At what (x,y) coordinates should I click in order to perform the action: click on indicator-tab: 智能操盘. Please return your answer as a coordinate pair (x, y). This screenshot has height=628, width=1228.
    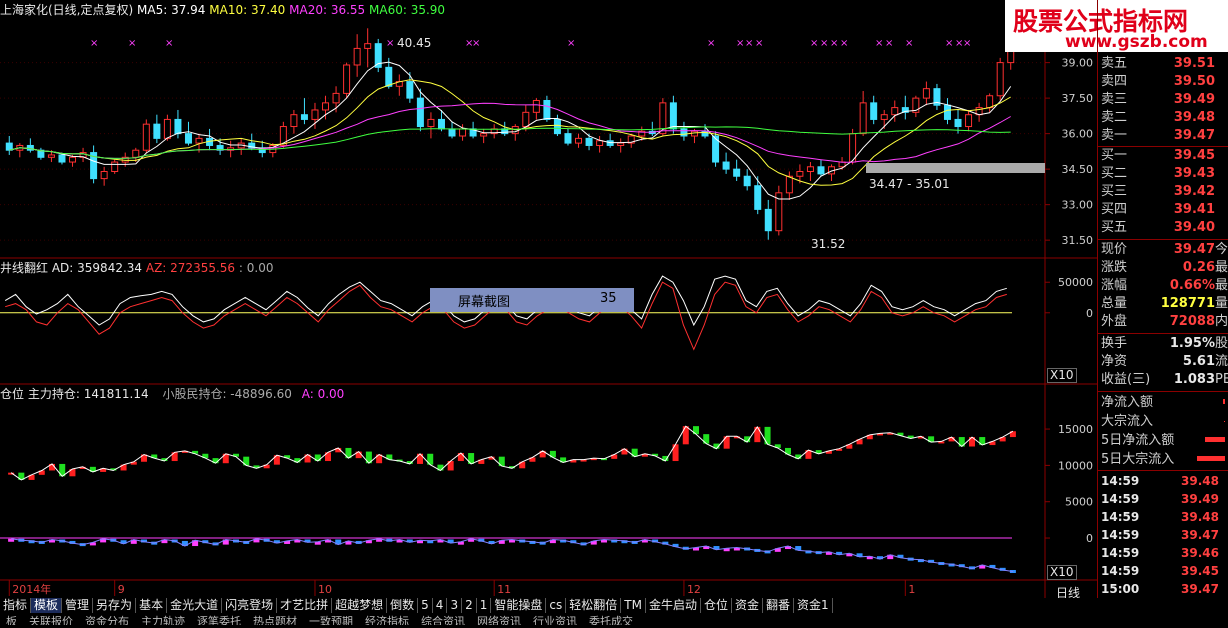
    Looking at the image, I should click on (519, 605).